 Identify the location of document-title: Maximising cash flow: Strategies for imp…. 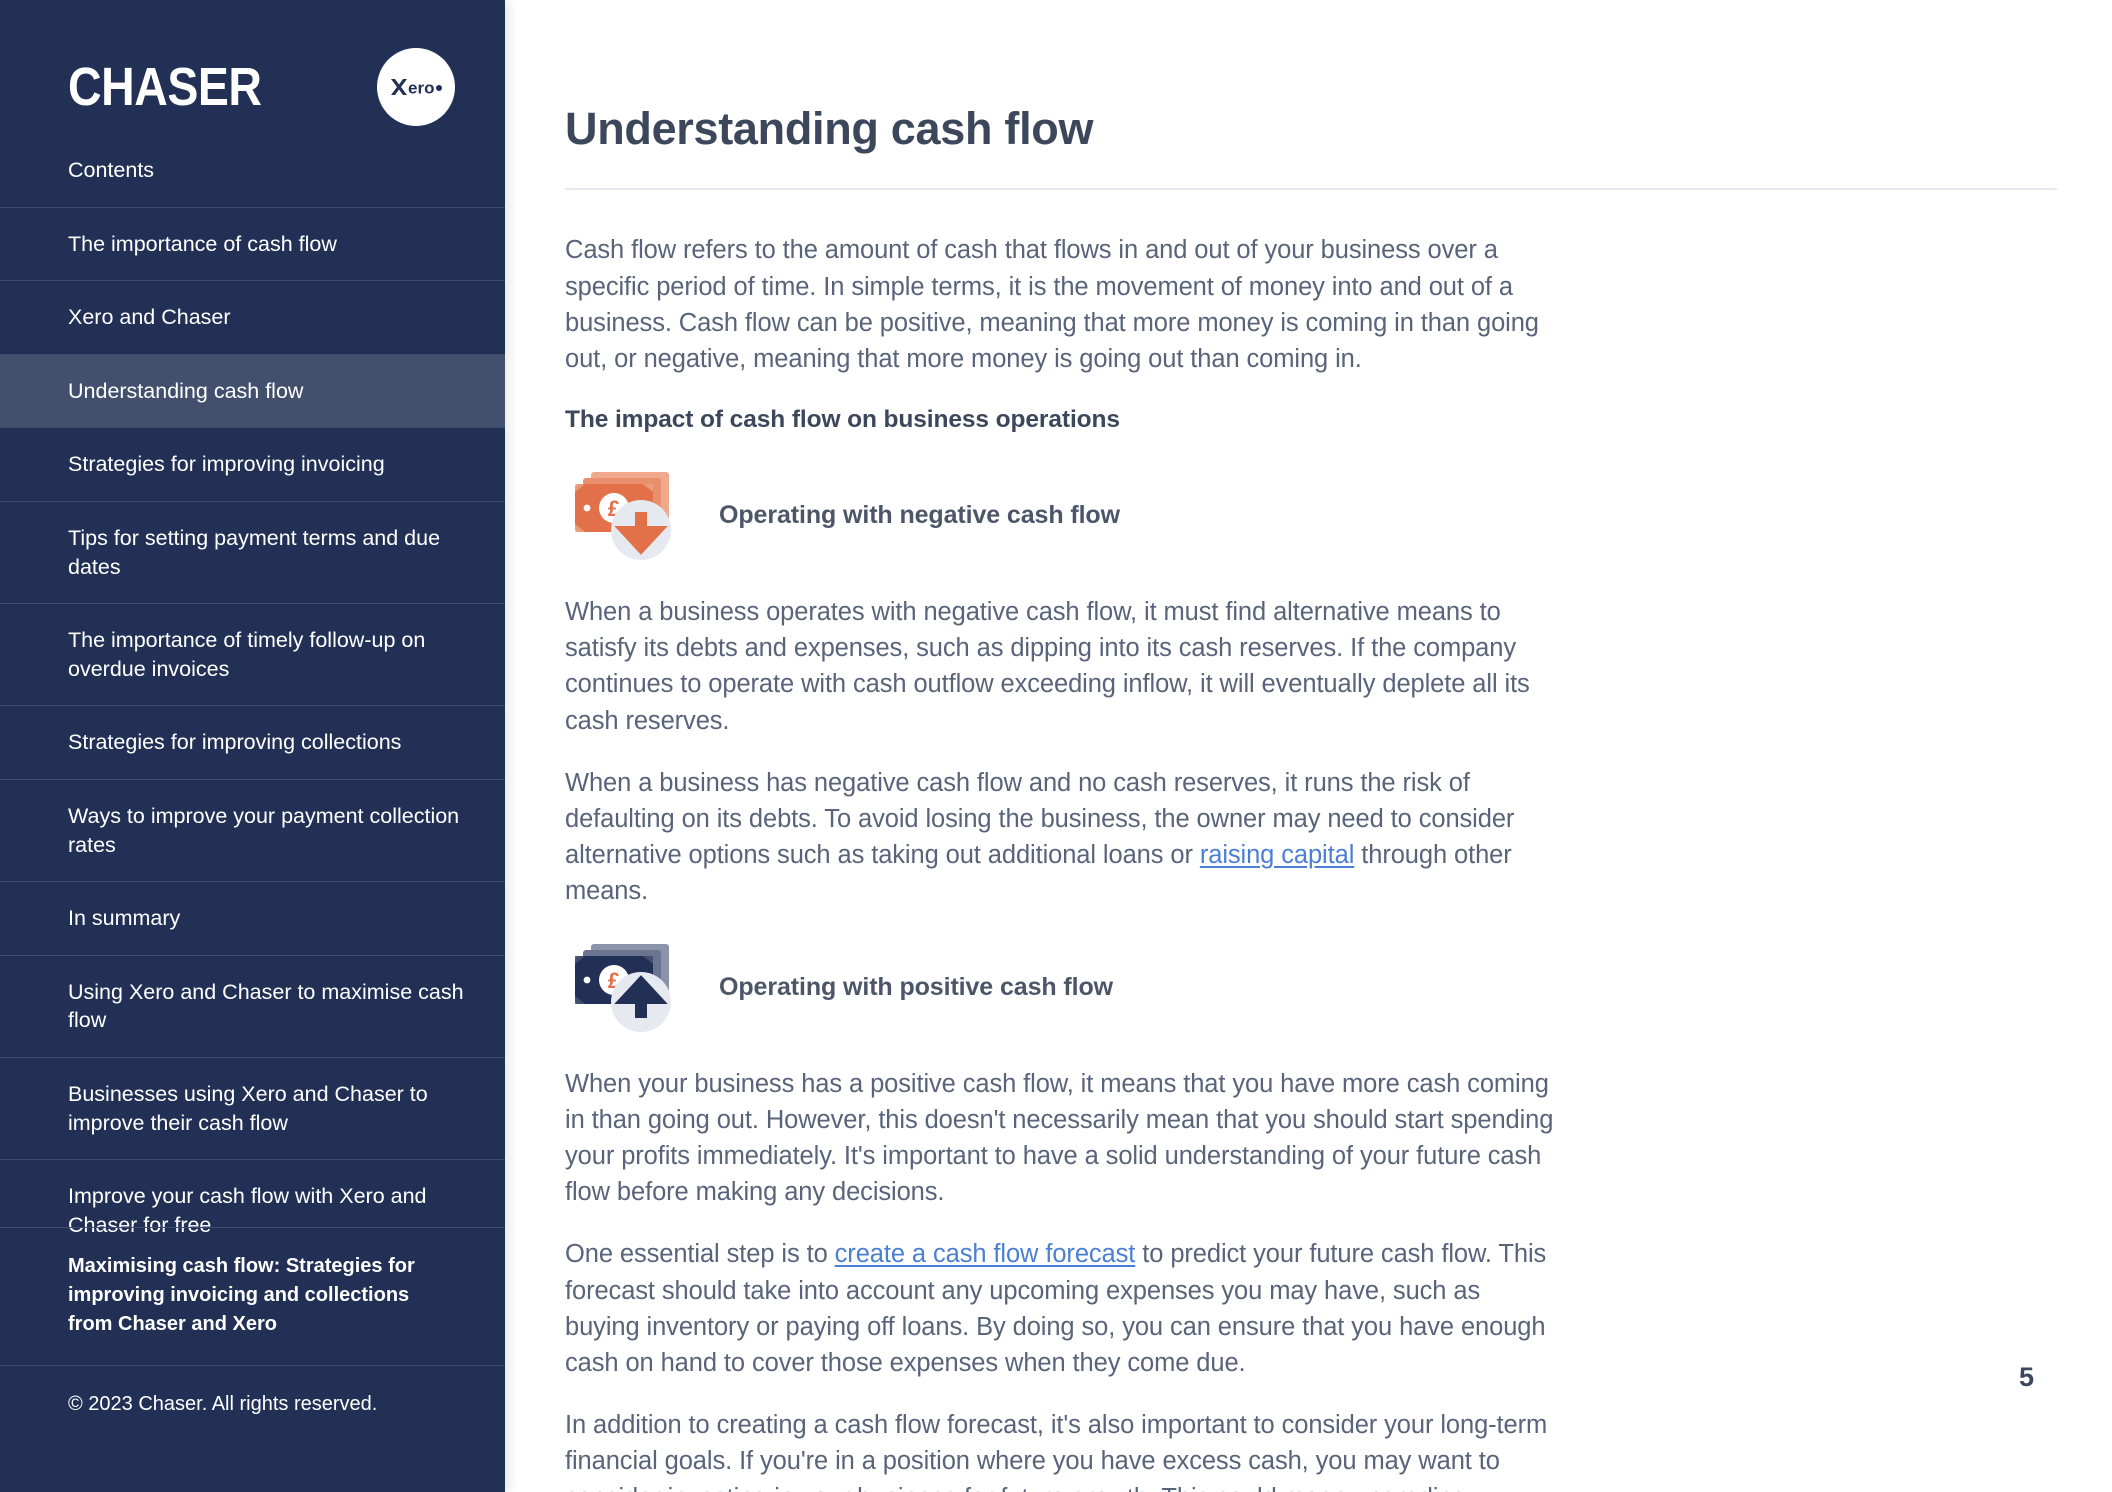
(252, 1296).